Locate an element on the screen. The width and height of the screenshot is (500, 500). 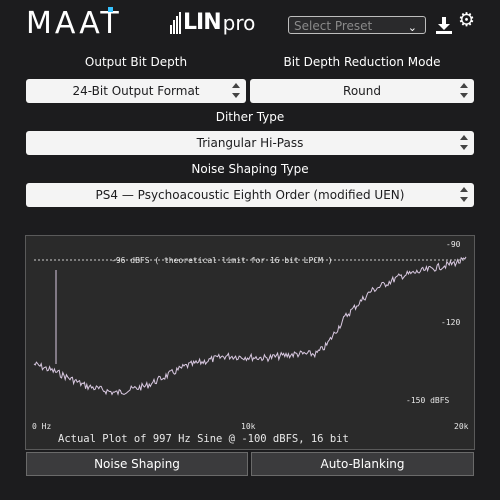
auto-blanking-button: Auto-Blanking is located at coordinates (362, 464).